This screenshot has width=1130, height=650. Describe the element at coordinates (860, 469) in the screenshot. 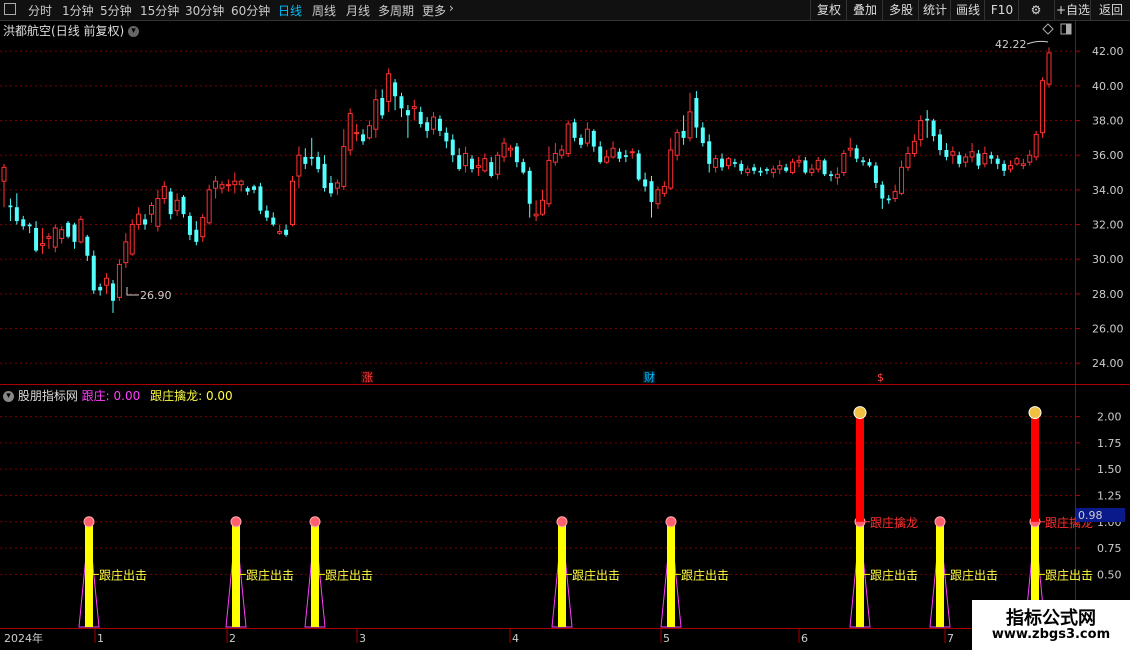

I see `dragon-signal-bar` at that location.